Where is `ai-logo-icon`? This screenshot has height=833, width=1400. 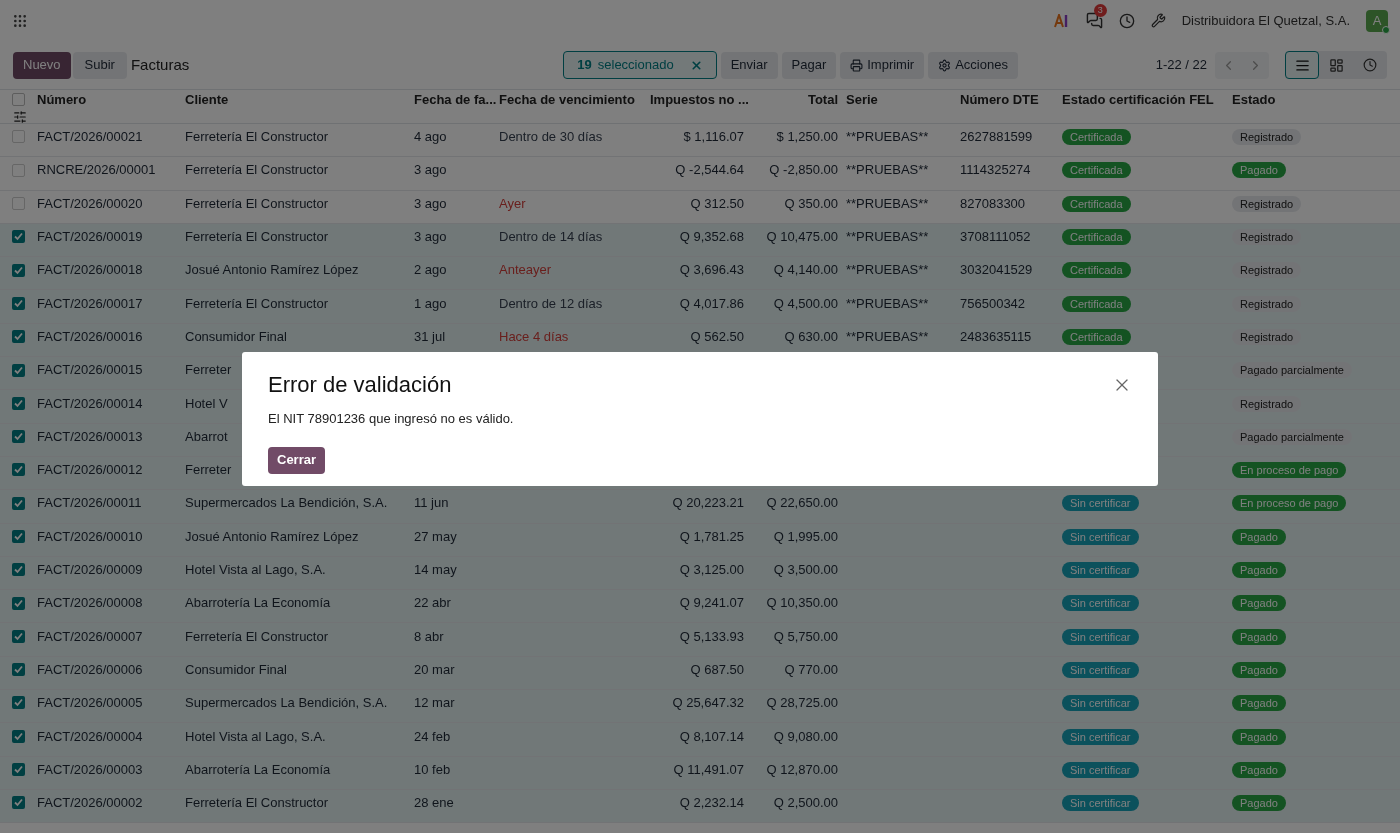 ai-logo-icon is located at coordinates (1061, 20).